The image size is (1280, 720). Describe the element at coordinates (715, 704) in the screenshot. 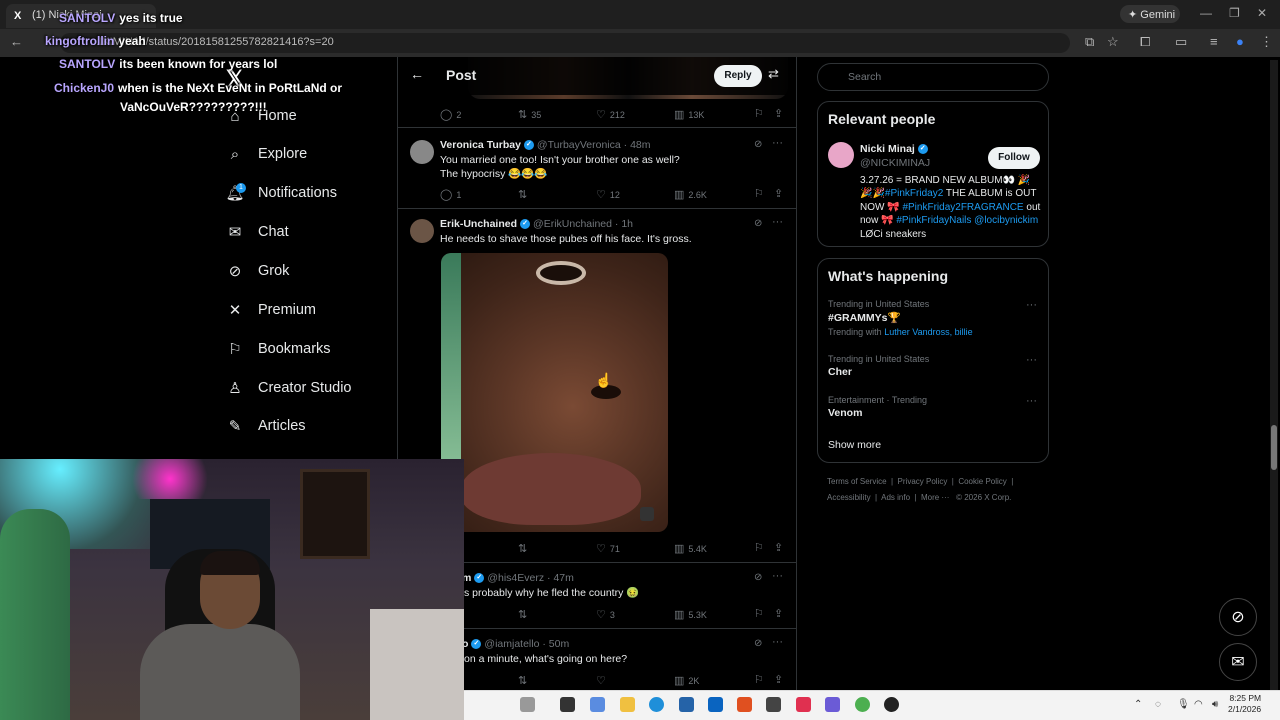

I see `outlook-icon` at that location.